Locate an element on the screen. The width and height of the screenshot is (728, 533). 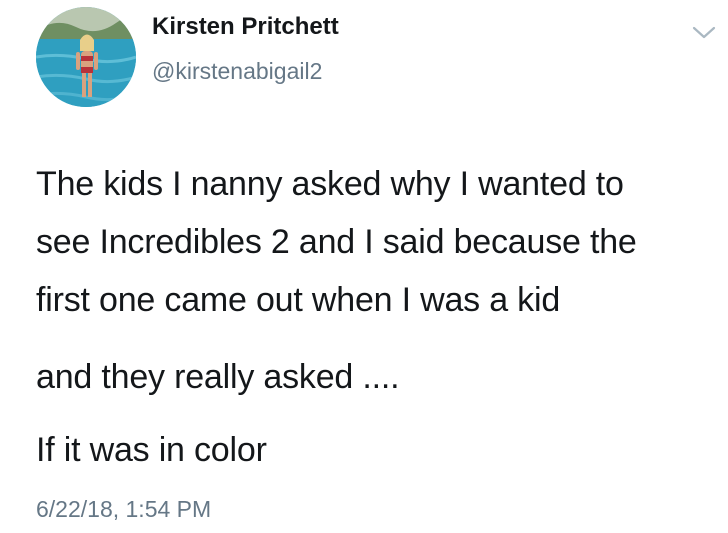
avatar is located at coordinates (86, 57).